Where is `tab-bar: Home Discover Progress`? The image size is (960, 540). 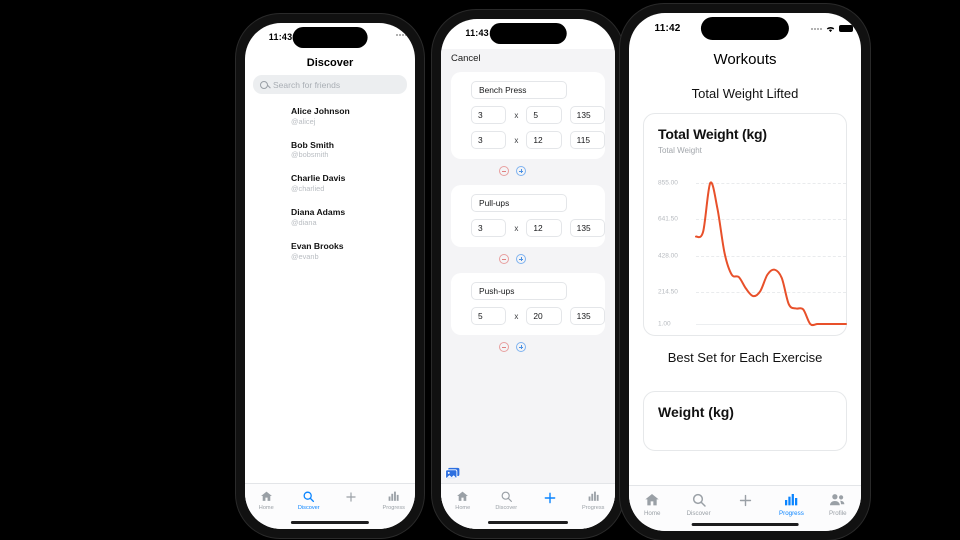 tab-bar: Home Discover Progress is located at coordinates (745, 508).